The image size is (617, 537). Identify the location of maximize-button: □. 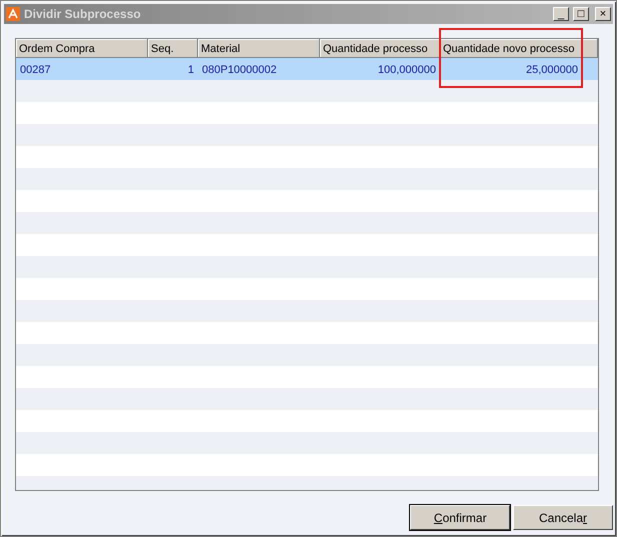
(581, 14).